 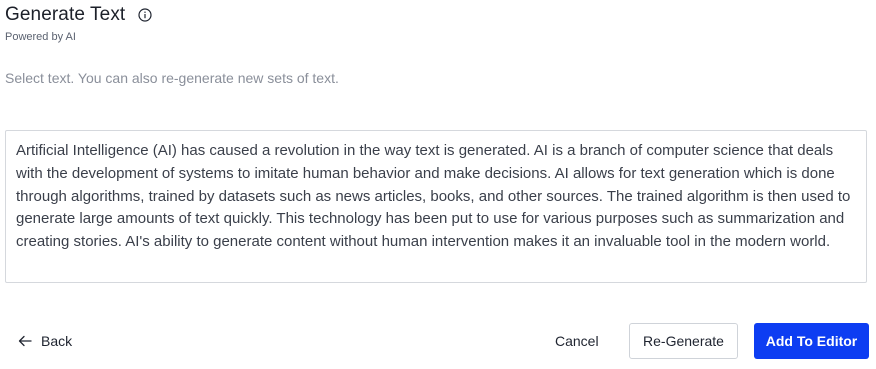 I want to click on regenerate-button: Re-Generate, so click(x=683, y=341).